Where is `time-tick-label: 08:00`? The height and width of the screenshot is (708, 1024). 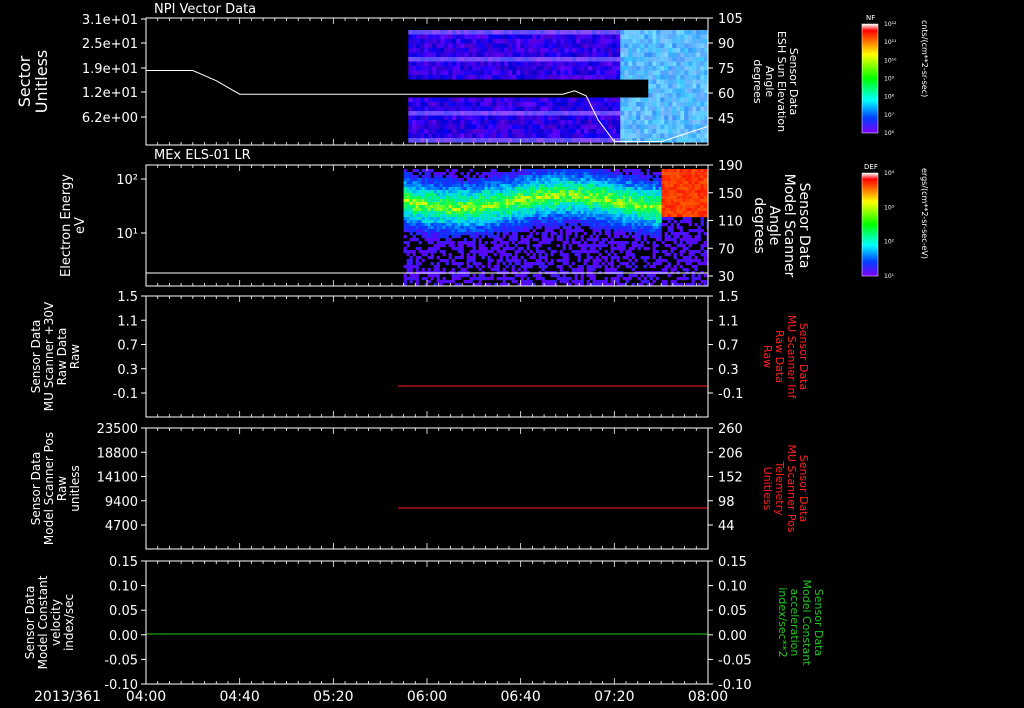
time-tick-label: 08:00 is located at coordinates (708, 697).